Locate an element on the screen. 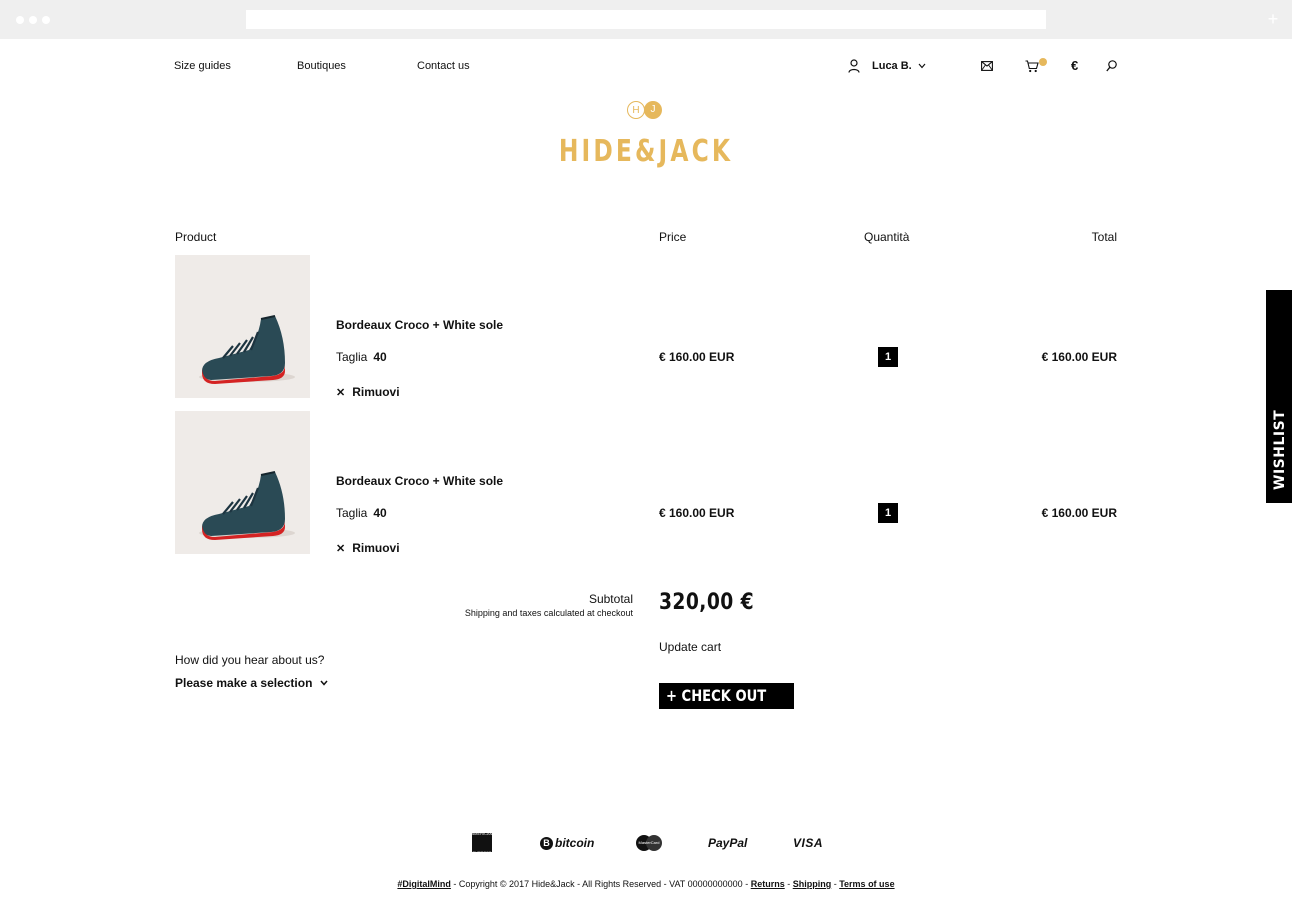  new-tab-button: + is located at coordinates (1273, 19).